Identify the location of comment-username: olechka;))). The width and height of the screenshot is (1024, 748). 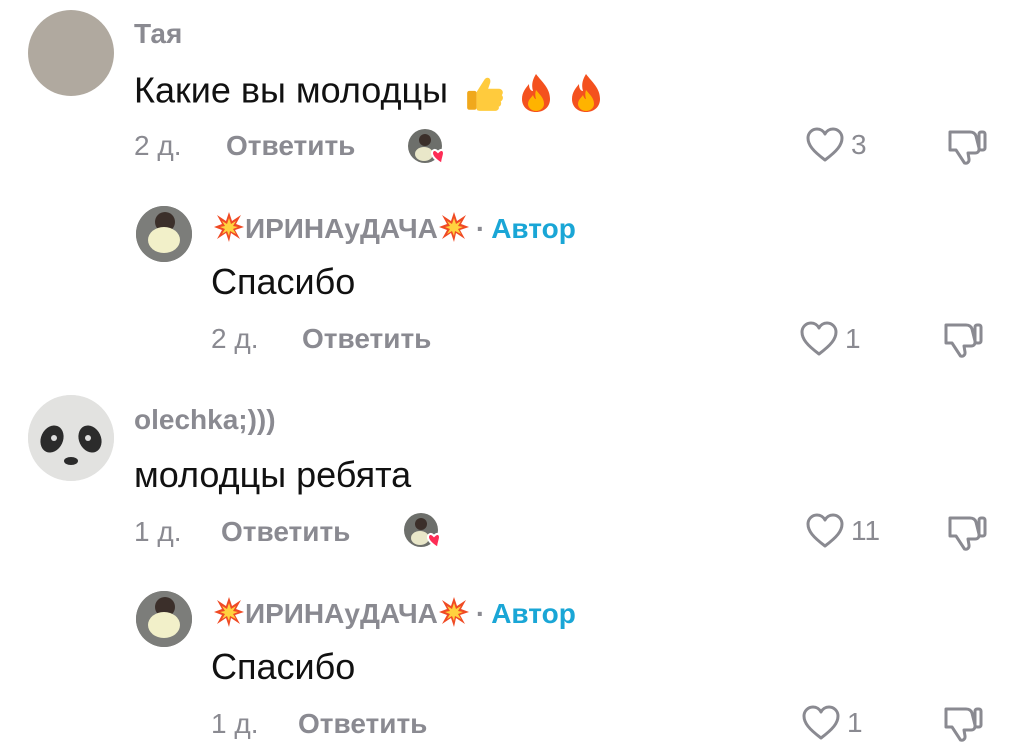
(205, 420).